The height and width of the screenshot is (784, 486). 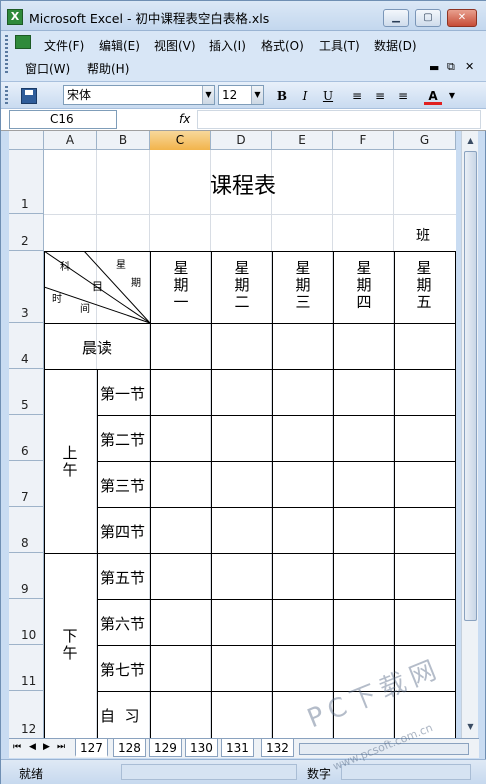 I want to click on diag-label-jian: 间, so click(x=85, y=309).